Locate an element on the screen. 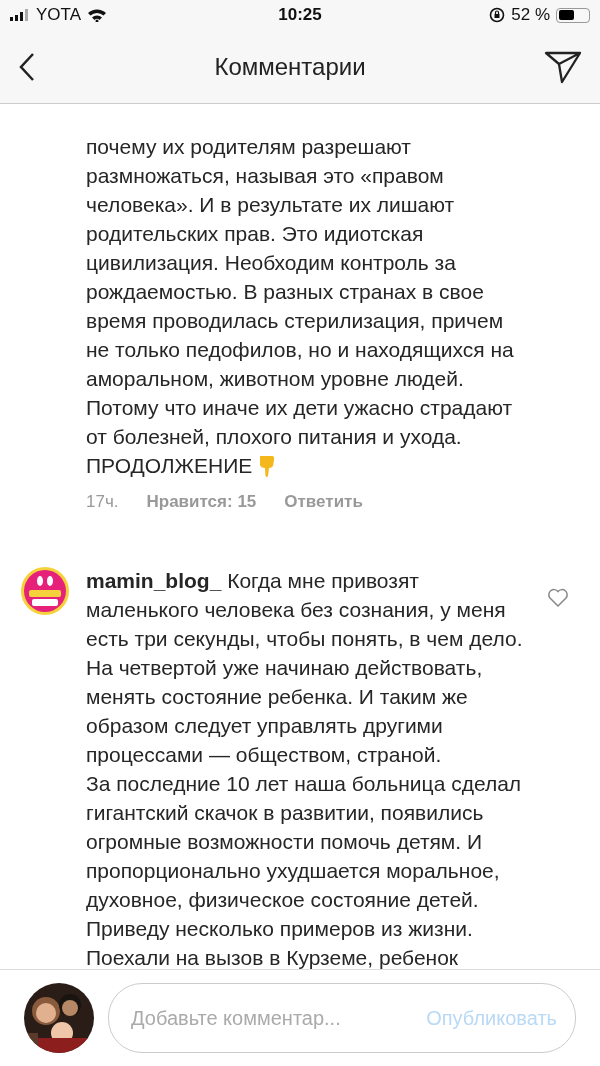 The height and width of the screenshot is (1066, 600). pointing-down-hand-icon is located at coordinates (267, 465).